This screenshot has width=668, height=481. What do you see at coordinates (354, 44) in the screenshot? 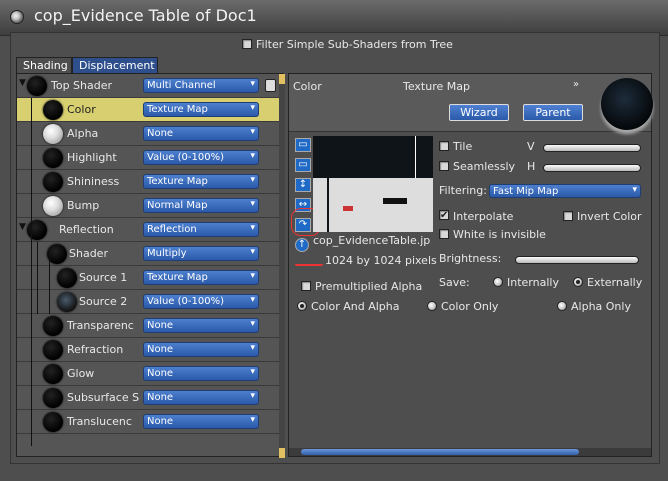
I see `filter-label: Filter Simple Sub-Shaders from Tree` at bounding box center [354, 44].